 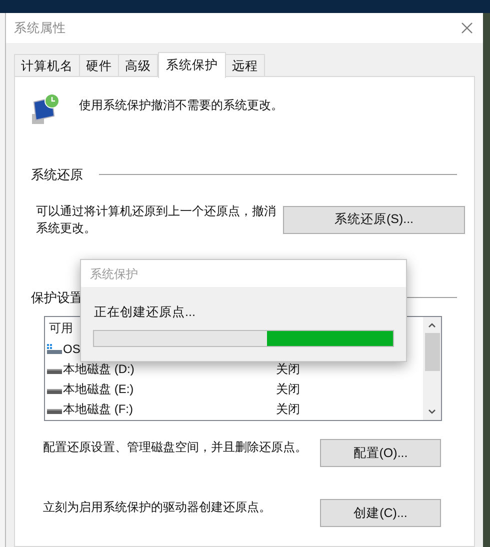 What do you see at coordinates (245, 65) in the screenshot?
I see `tab: 远程` at bounding box center [245, 65].